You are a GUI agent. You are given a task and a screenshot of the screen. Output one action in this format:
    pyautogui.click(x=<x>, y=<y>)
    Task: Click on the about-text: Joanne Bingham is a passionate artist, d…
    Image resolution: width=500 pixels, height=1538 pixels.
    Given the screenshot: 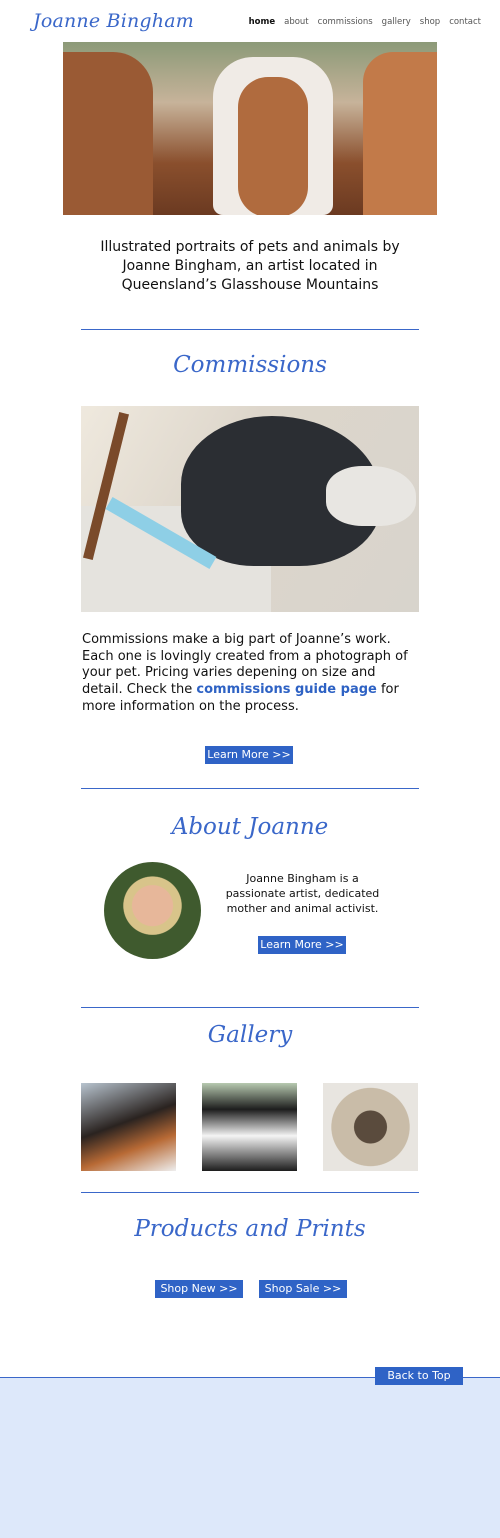 What is the action you would take?
    pyautogui.click(x=302, y=893)
    